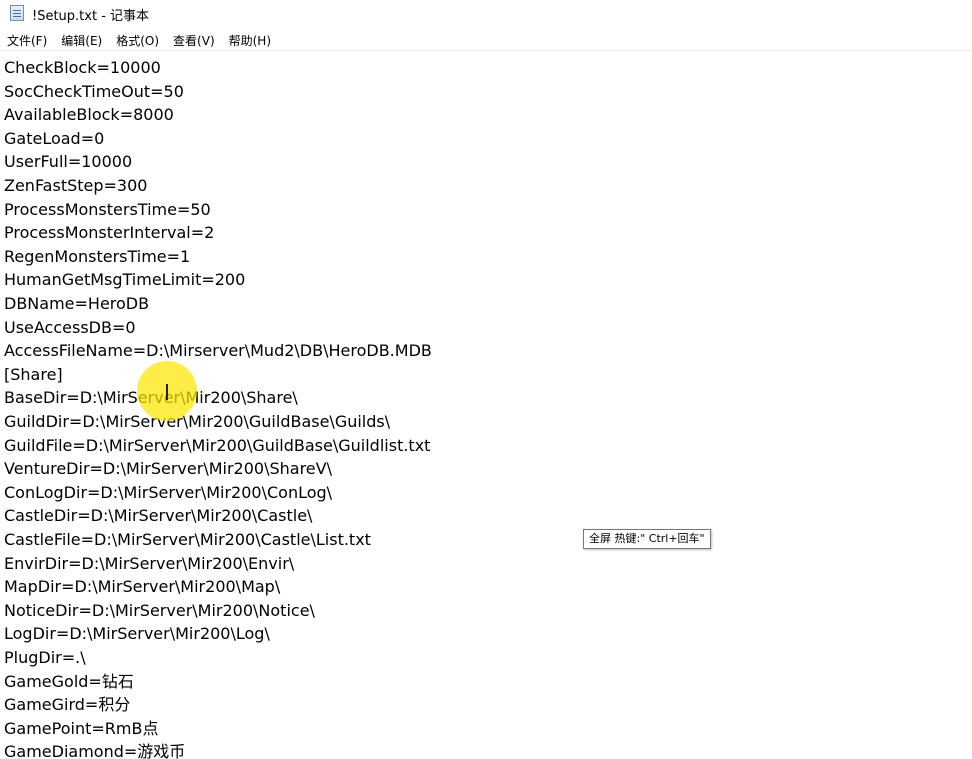  Describe the element at coordinates (194, 40) in the screenshot. I see `menu-view: 查看(V)` at that location.